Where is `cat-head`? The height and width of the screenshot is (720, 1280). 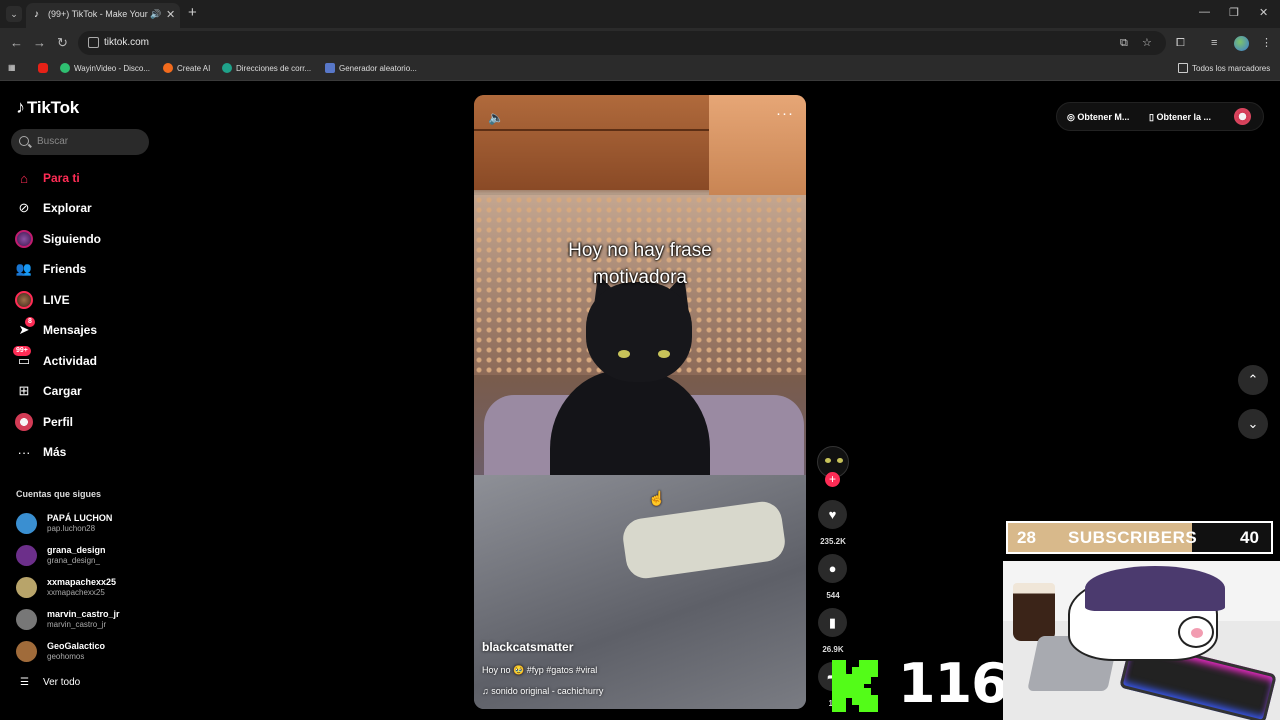
cat-head is located at coordinates (639, 332).